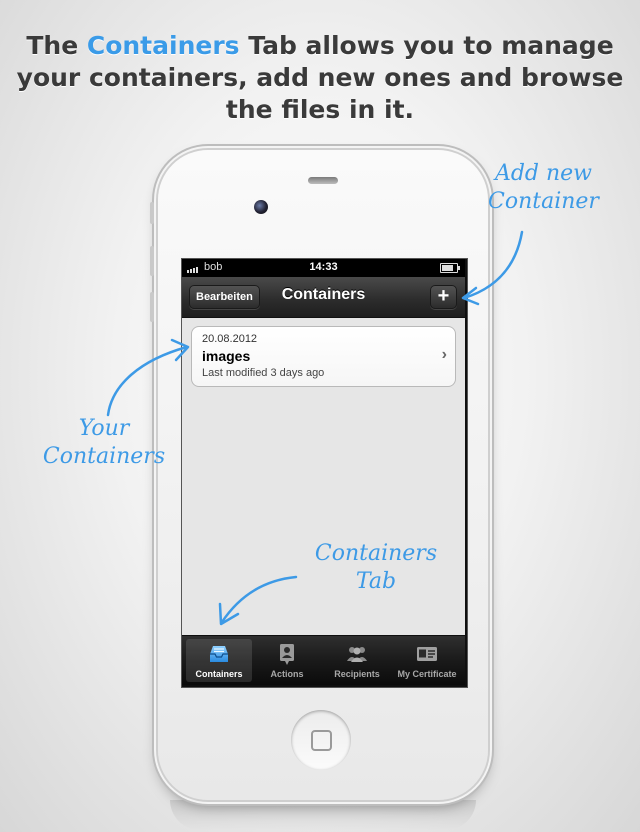 The image size is (640, 832). What do you see at coordinates (427, 654) in the screenshot?
I see `id-card-icon` at bounding box center [427, 654].